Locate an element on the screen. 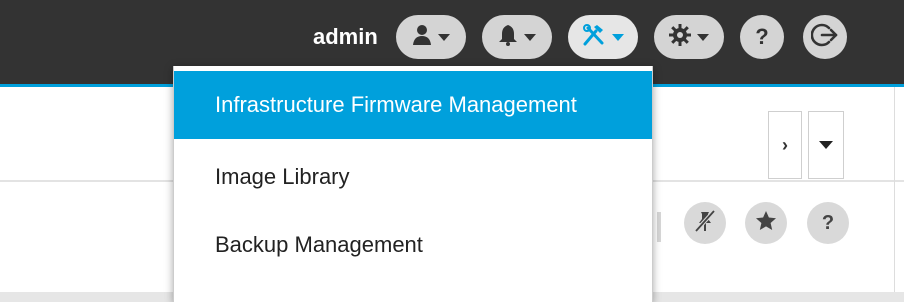 The height and width of the screenshot is (302, 904). user-menu-button is located at coordinates (431, 37).